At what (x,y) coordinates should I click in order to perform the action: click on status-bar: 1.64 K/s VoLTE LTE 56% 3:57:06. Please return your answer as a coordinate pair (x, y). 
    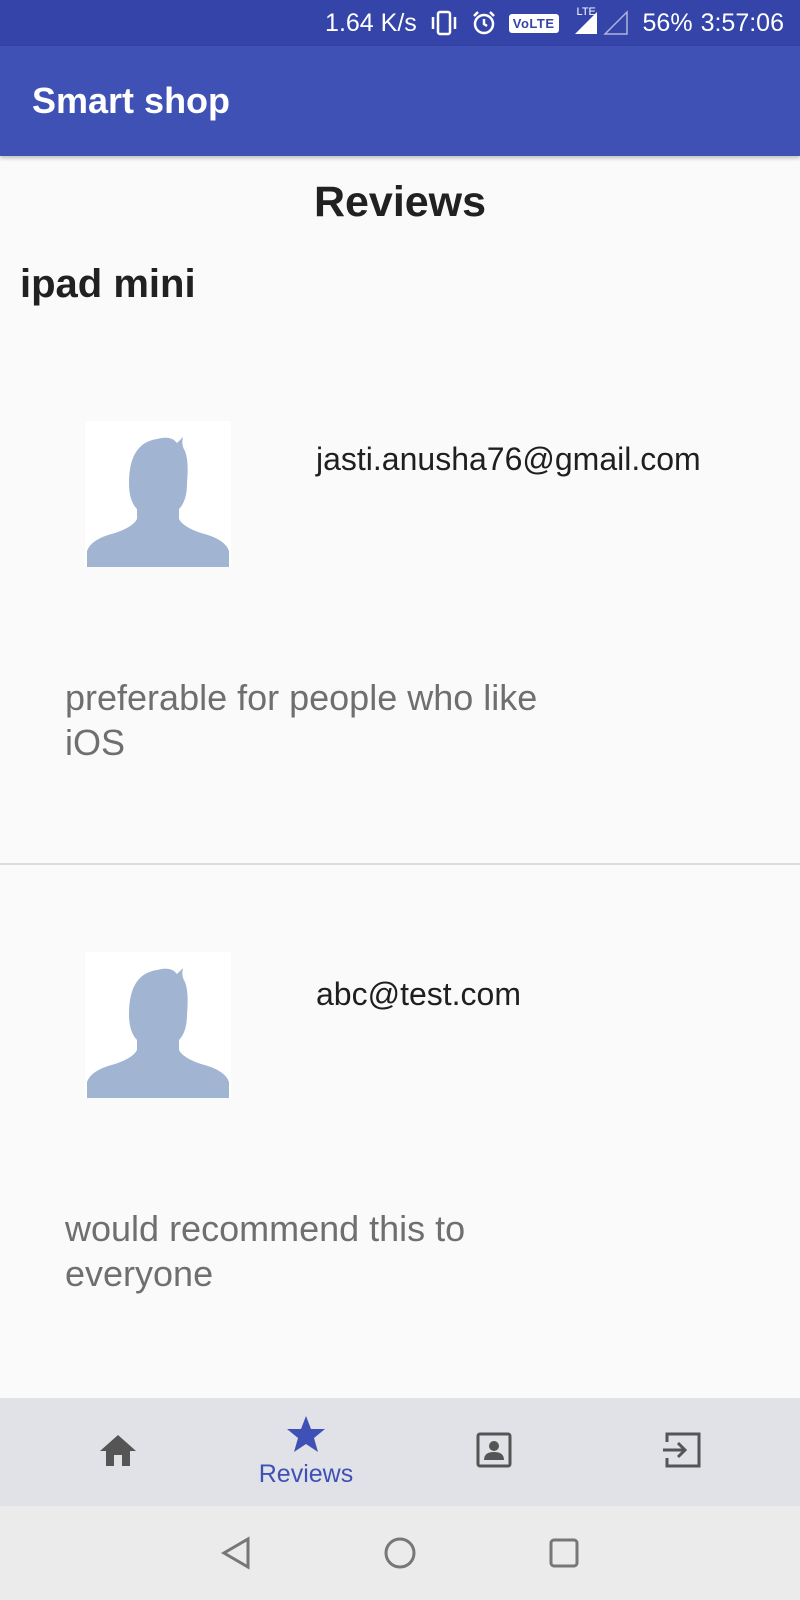
    Looking at the image, I should click on (400, 23).